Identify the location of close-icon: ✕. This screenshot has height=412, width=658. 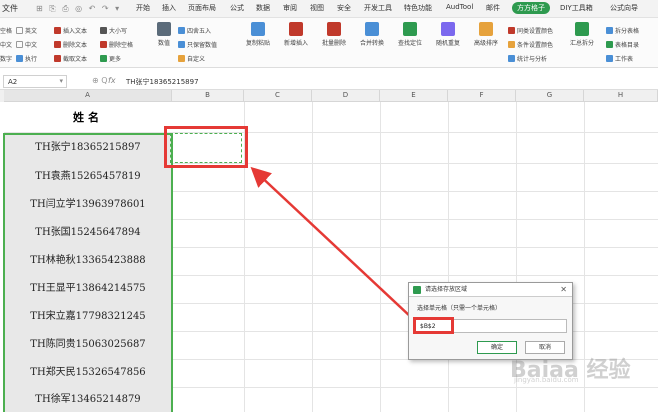
(563, 289).